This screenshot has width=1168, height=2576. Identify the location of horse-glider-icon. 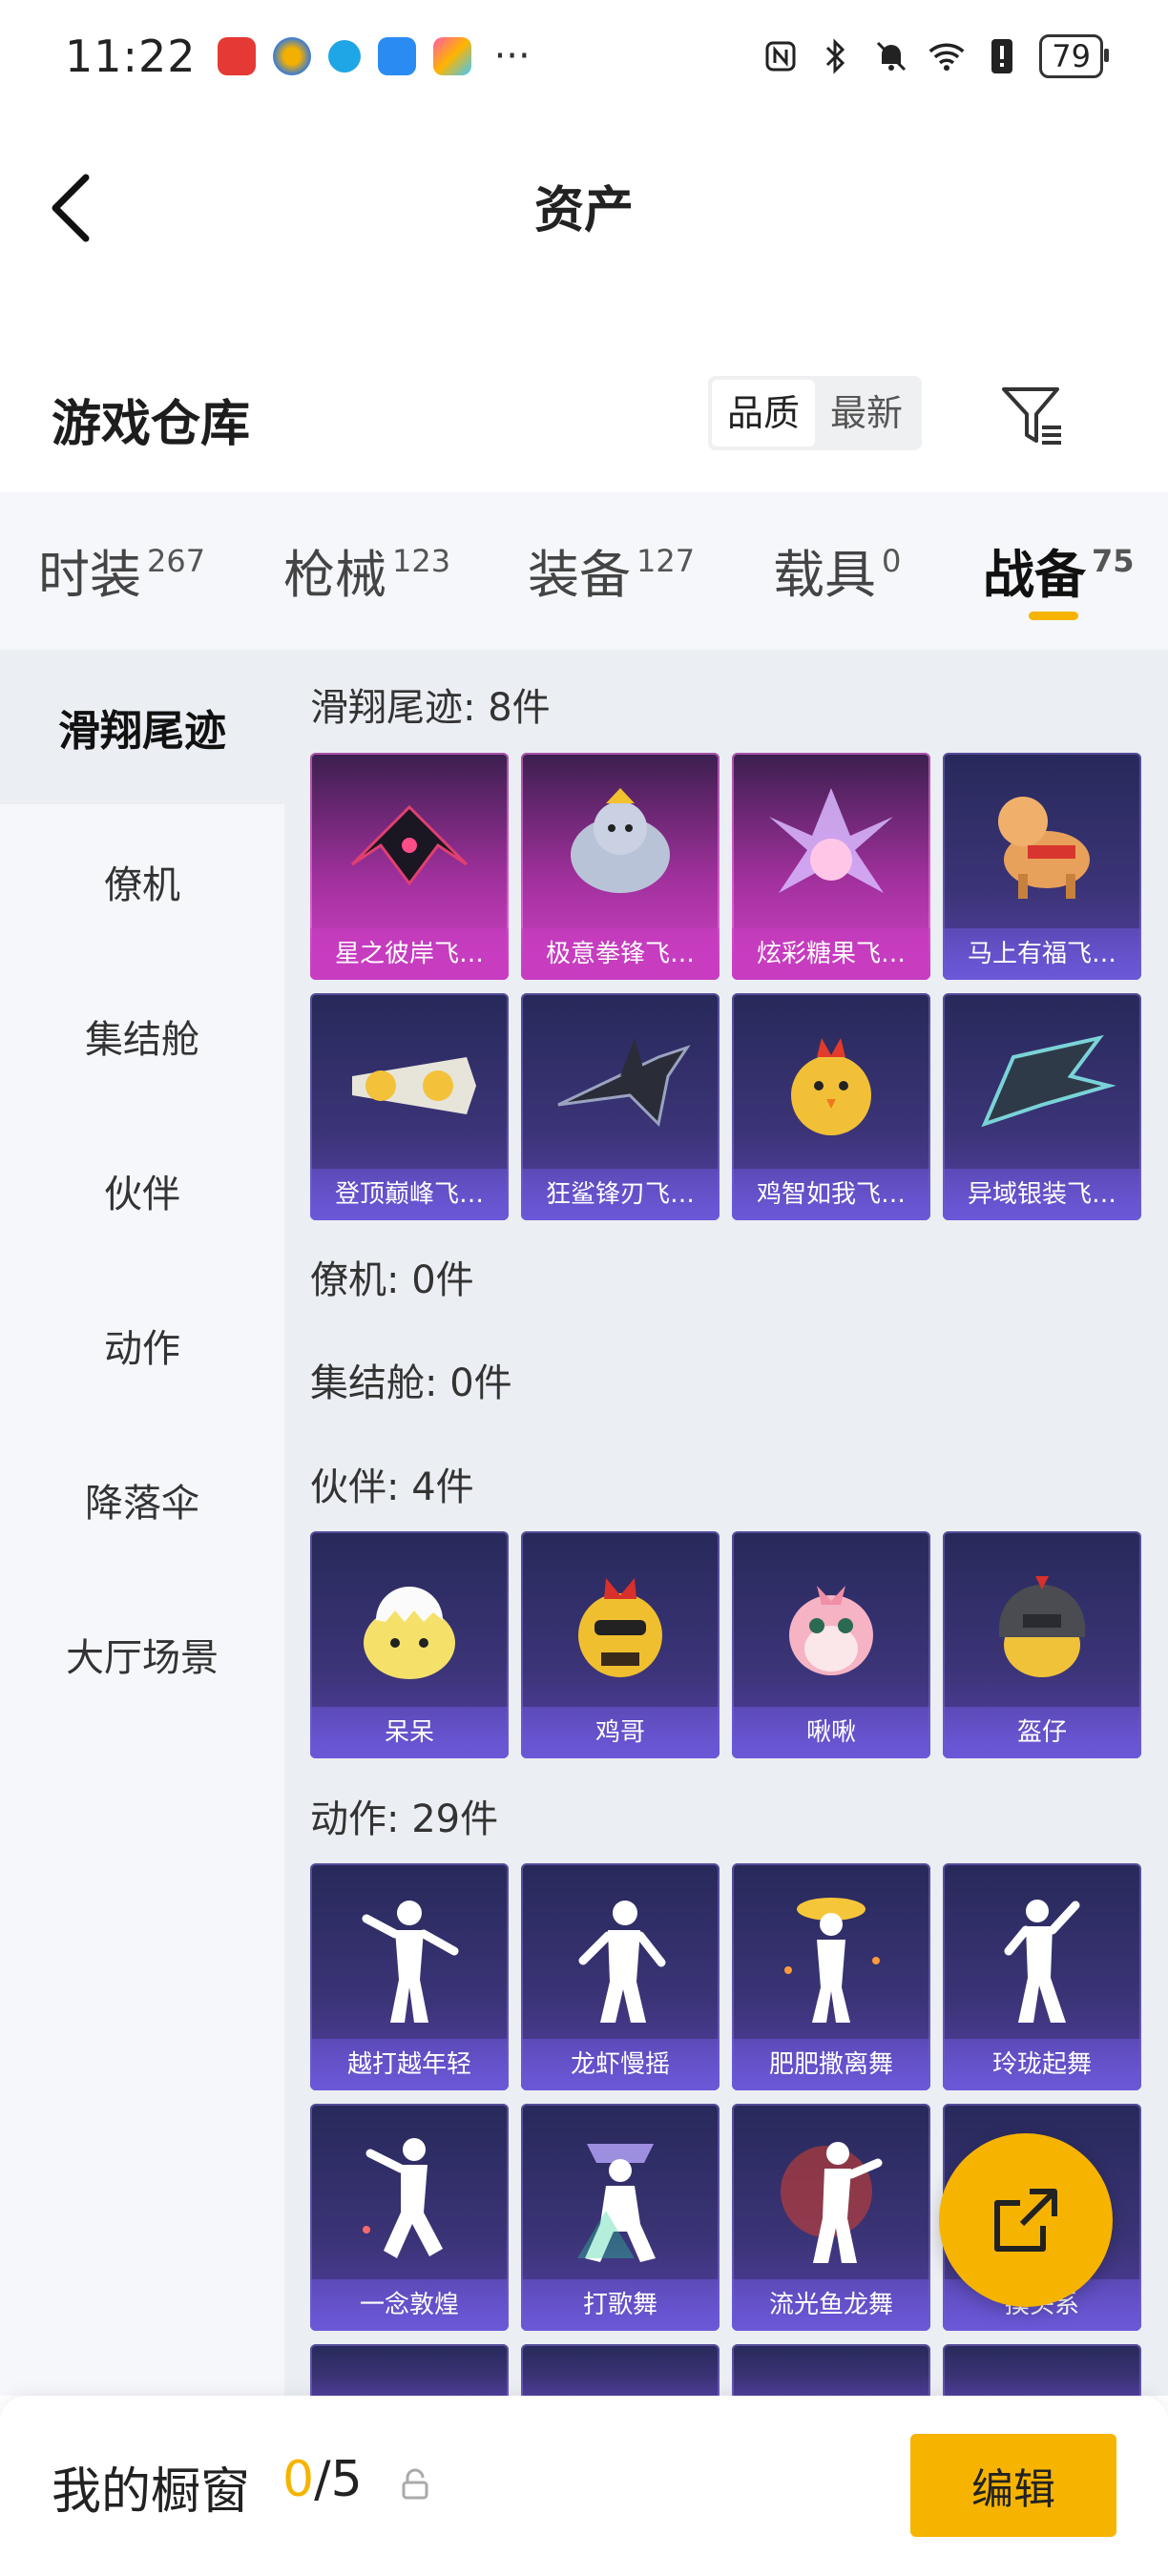
(1042, 845).